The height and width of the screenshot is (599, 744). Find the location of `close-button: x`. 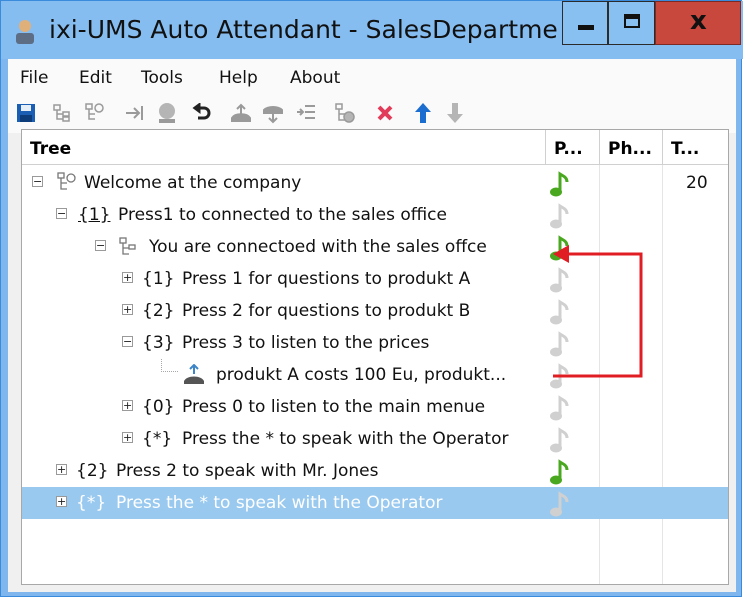

close-button: x is located at coordinates (698, 23).